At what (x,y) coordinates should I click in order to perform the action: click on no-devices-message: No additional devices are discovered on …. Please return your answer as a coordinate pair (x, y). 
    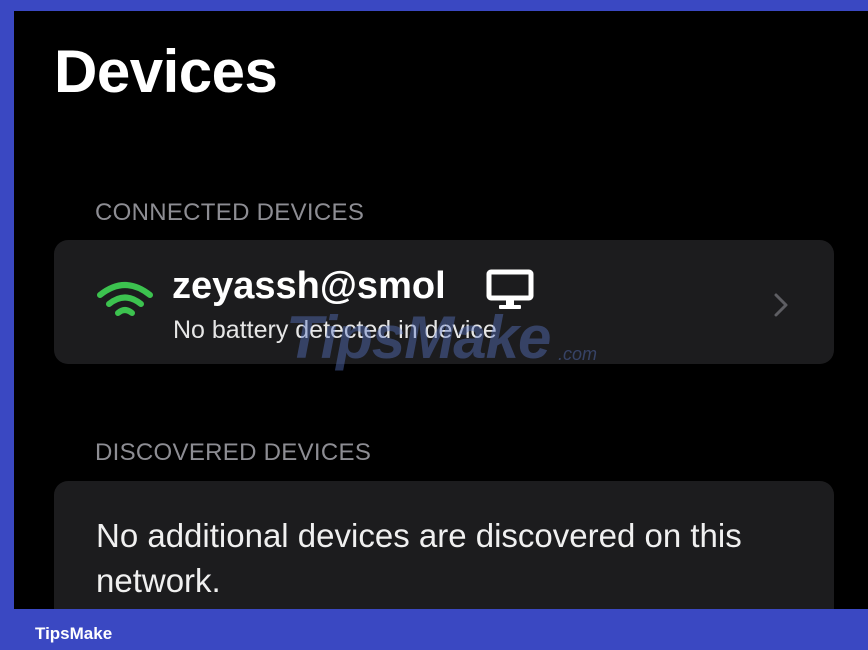
    Looking at the image, I should click on (419, 558).